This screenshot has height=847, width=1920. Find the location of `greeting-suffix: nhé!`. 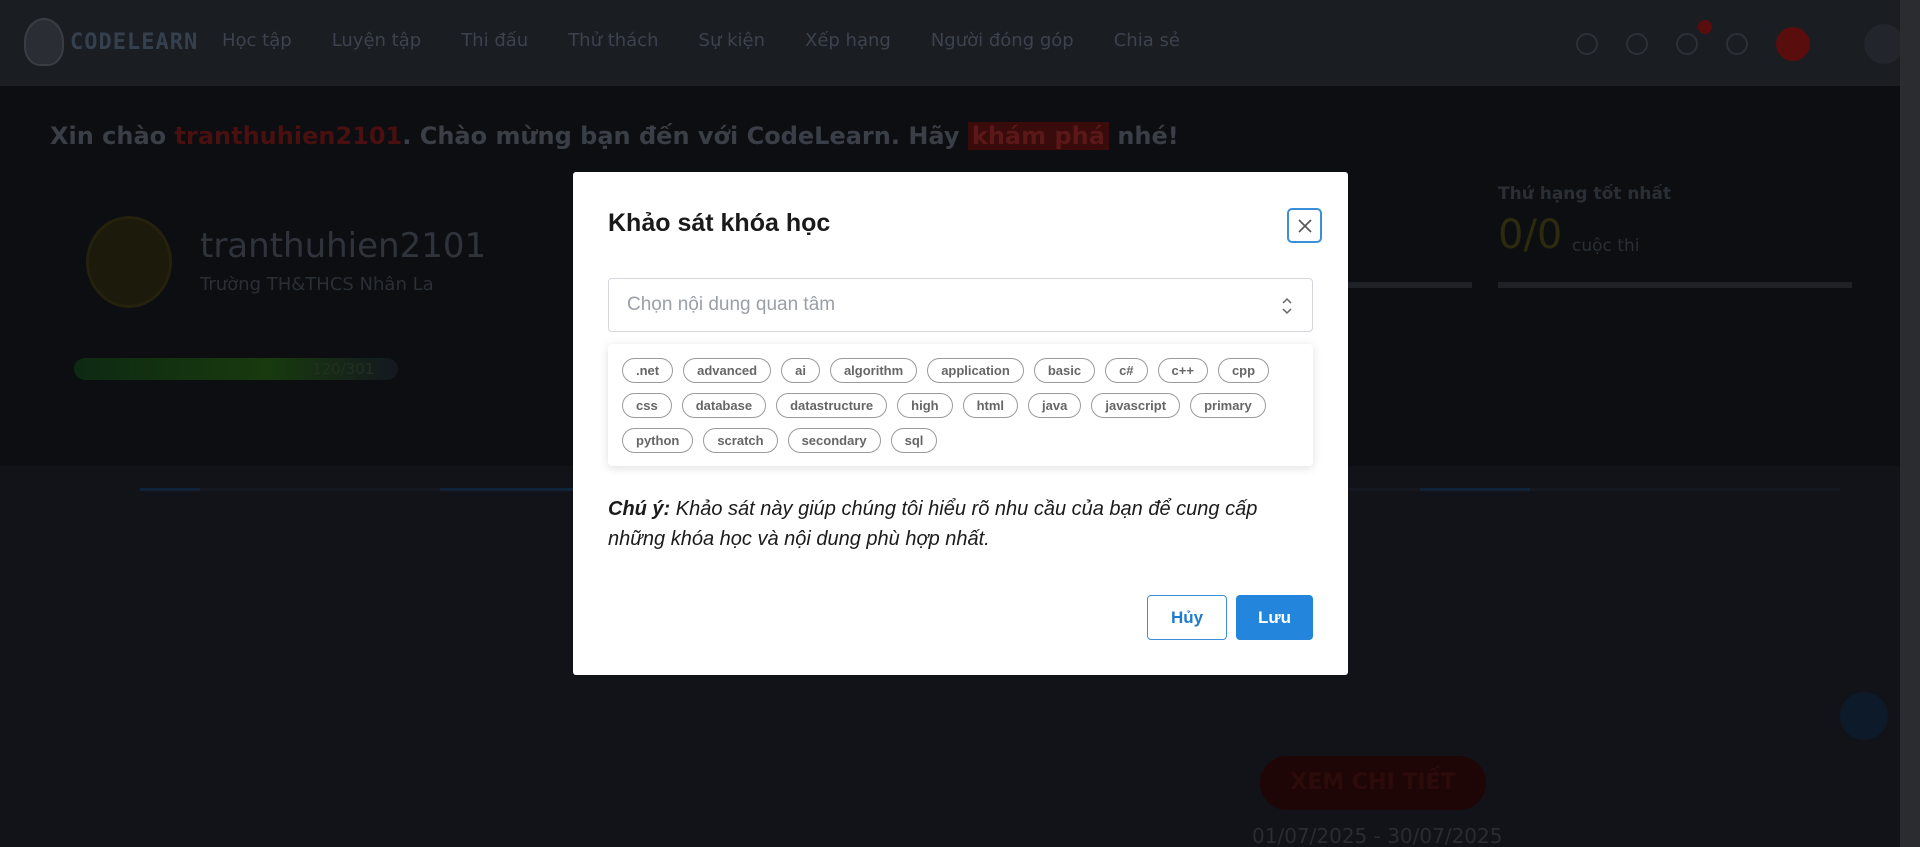

greeting-suffix: nhé! is located at coordinates (1148, 136).